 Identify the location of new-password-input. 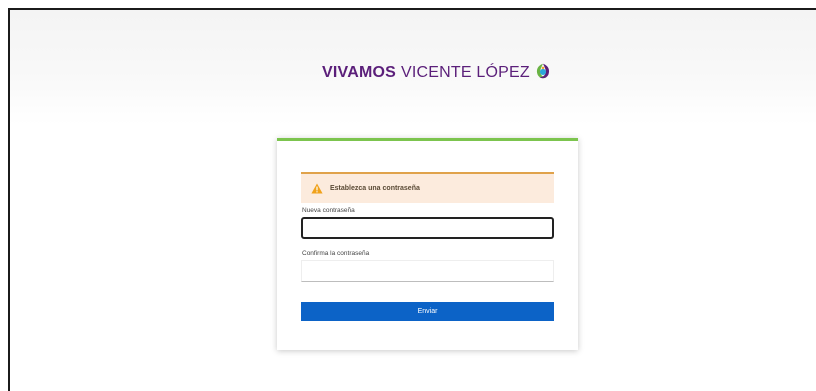
(427, 228).